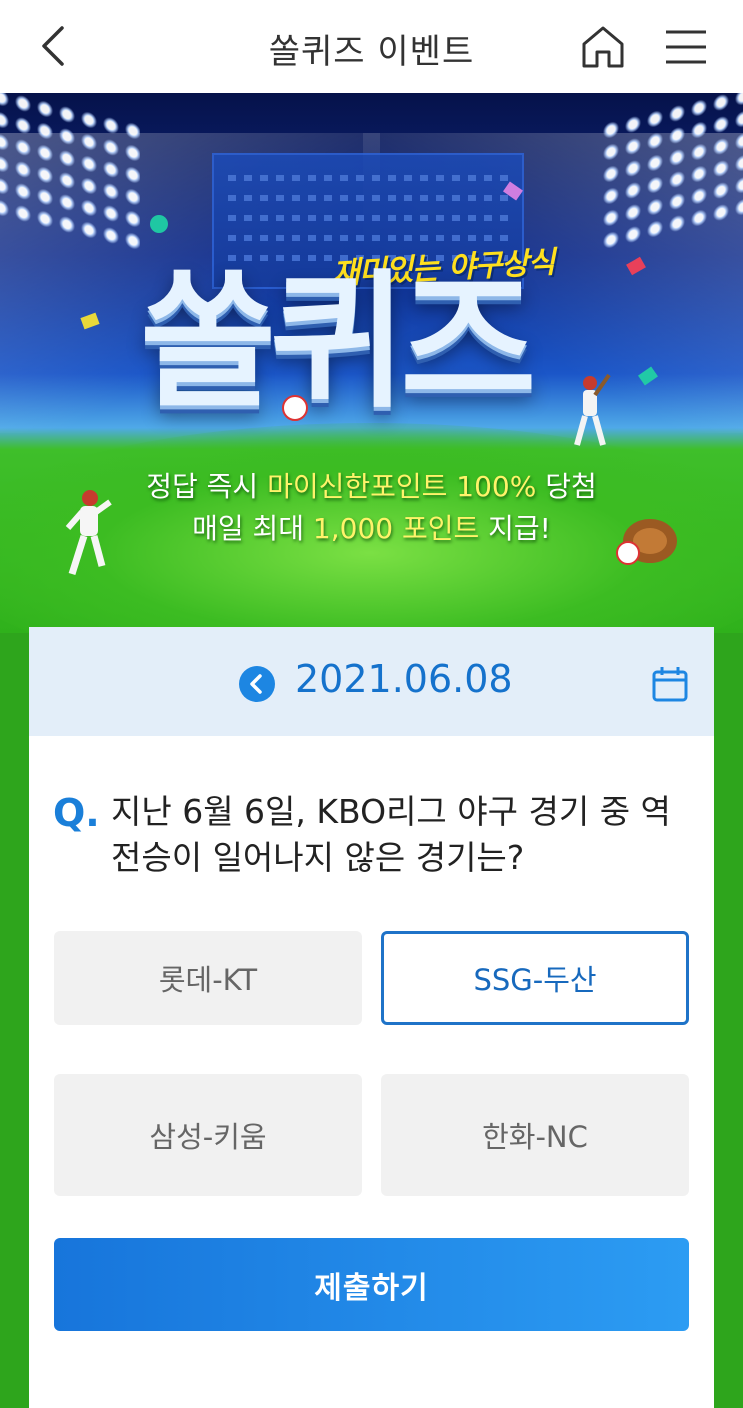 The height and width of the screenshot is (1408, 743). I want to click on top-app-bar: 쏠퀴즈 이벤트, so click(371, 46).